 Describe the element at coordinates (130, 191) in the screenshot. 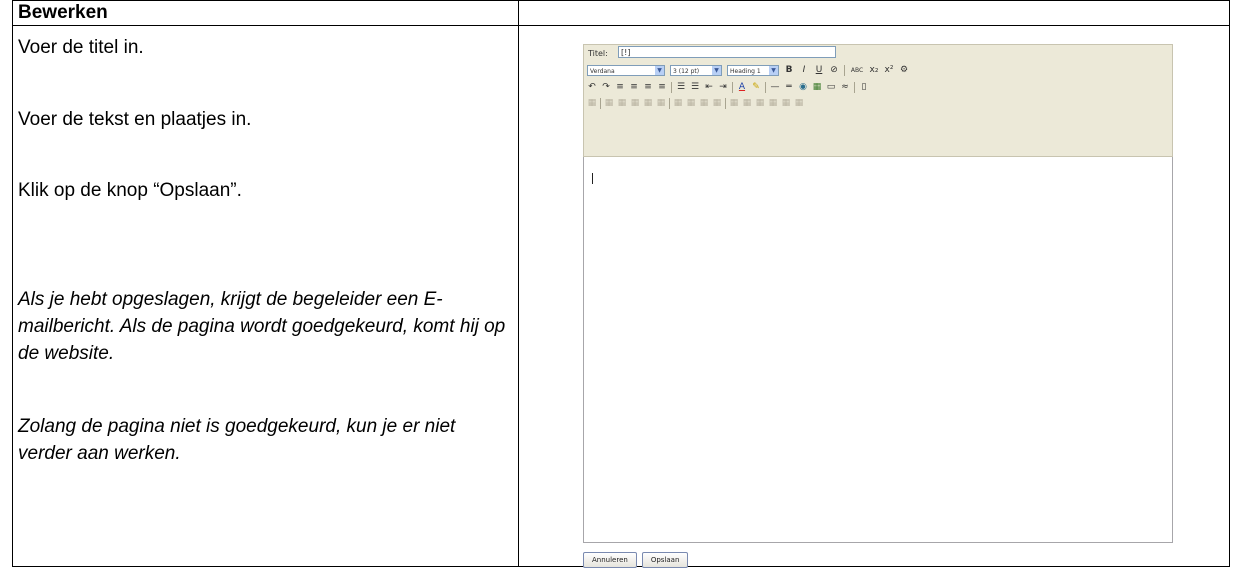

I see `step-save: Klik op de knop “Opslaan”.` at that location.